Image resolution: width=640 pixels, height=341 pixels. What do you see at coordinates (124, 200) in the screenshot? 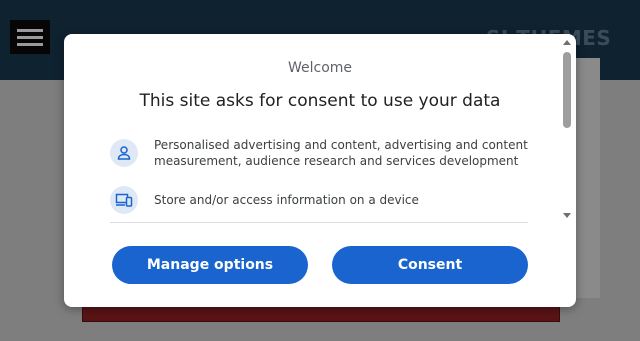
I see `devices-icon` at bounding box center [124, 200].